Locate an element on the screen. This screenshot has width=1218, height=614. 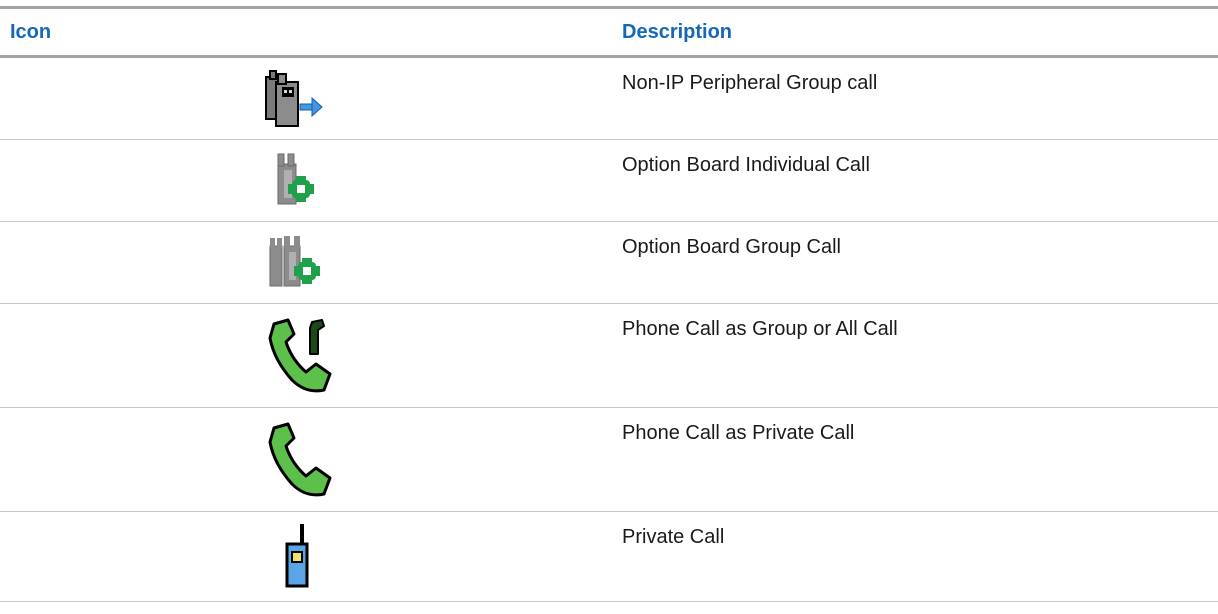
table-row: Private Call is located at coordinates (609, 557).